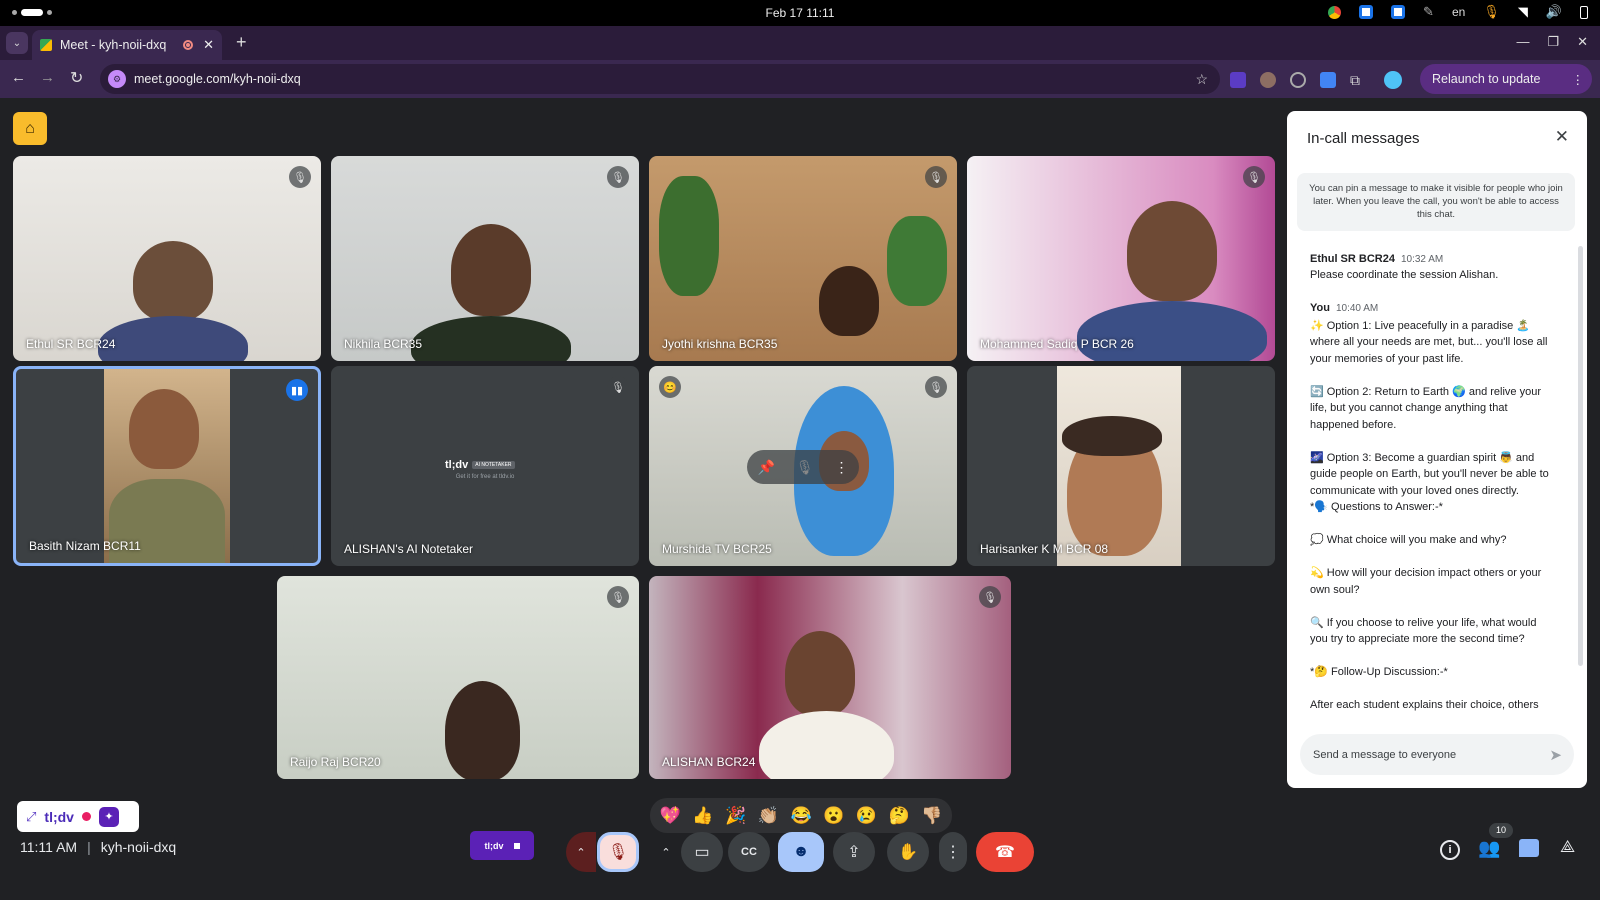  What do you see at coordinates (1554, 12) in the screenshot?
I see `volume-icon: 🔊` at bounding box center [1554, 12].